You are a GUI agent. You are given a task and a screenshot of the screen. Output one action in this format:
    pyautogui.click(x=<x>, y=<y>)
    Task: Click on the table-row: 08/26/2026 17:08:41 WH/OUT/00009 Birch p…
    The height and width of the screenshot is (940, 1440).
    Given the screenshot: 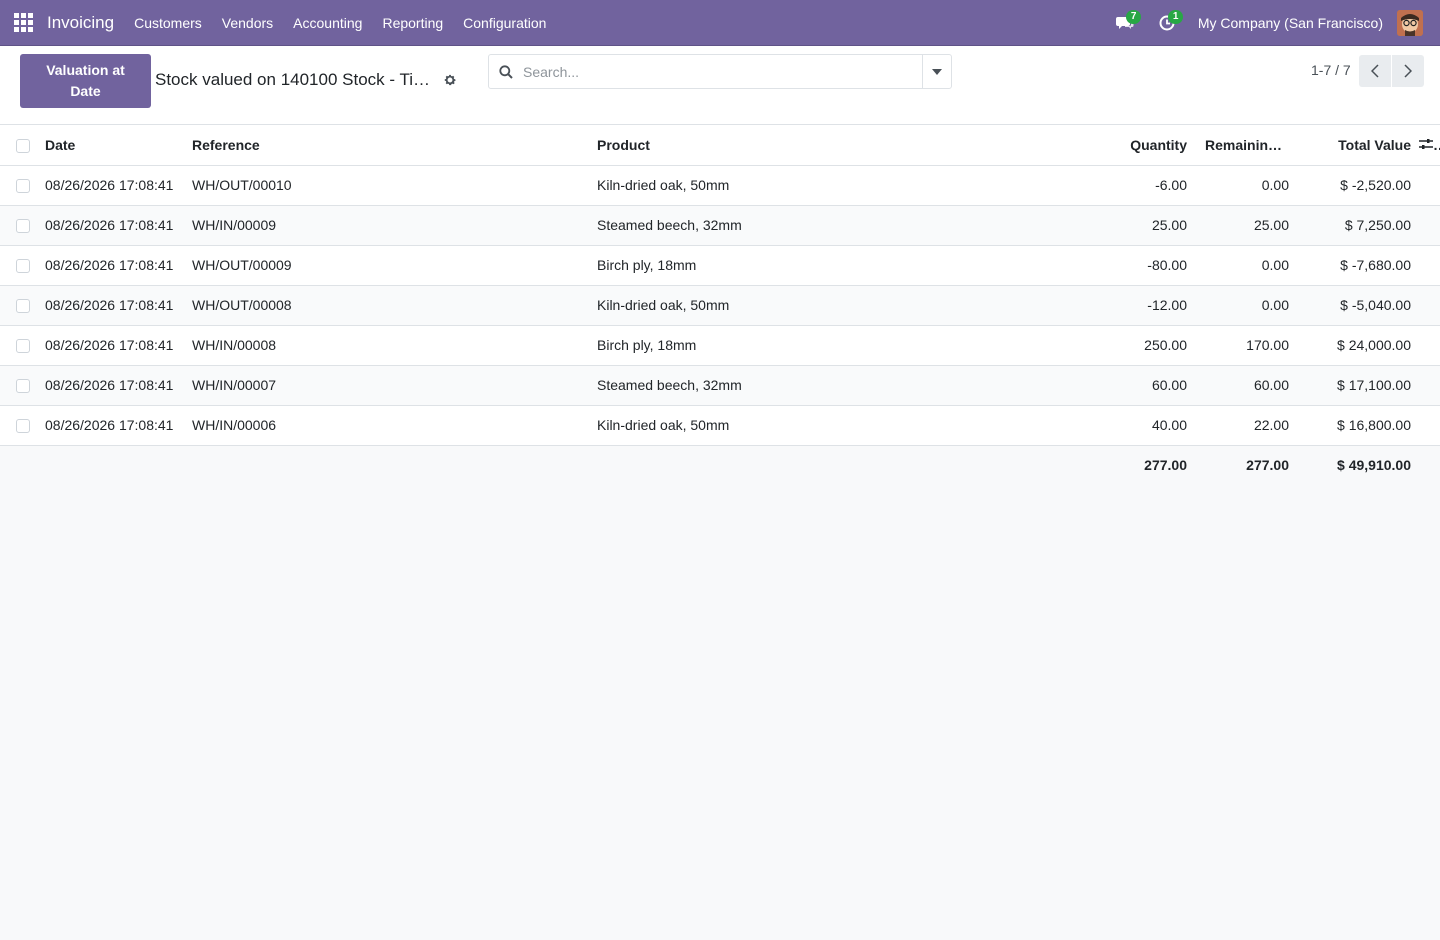 What is the action you would take?
    pyautogui.click(x=720, y=265)
    